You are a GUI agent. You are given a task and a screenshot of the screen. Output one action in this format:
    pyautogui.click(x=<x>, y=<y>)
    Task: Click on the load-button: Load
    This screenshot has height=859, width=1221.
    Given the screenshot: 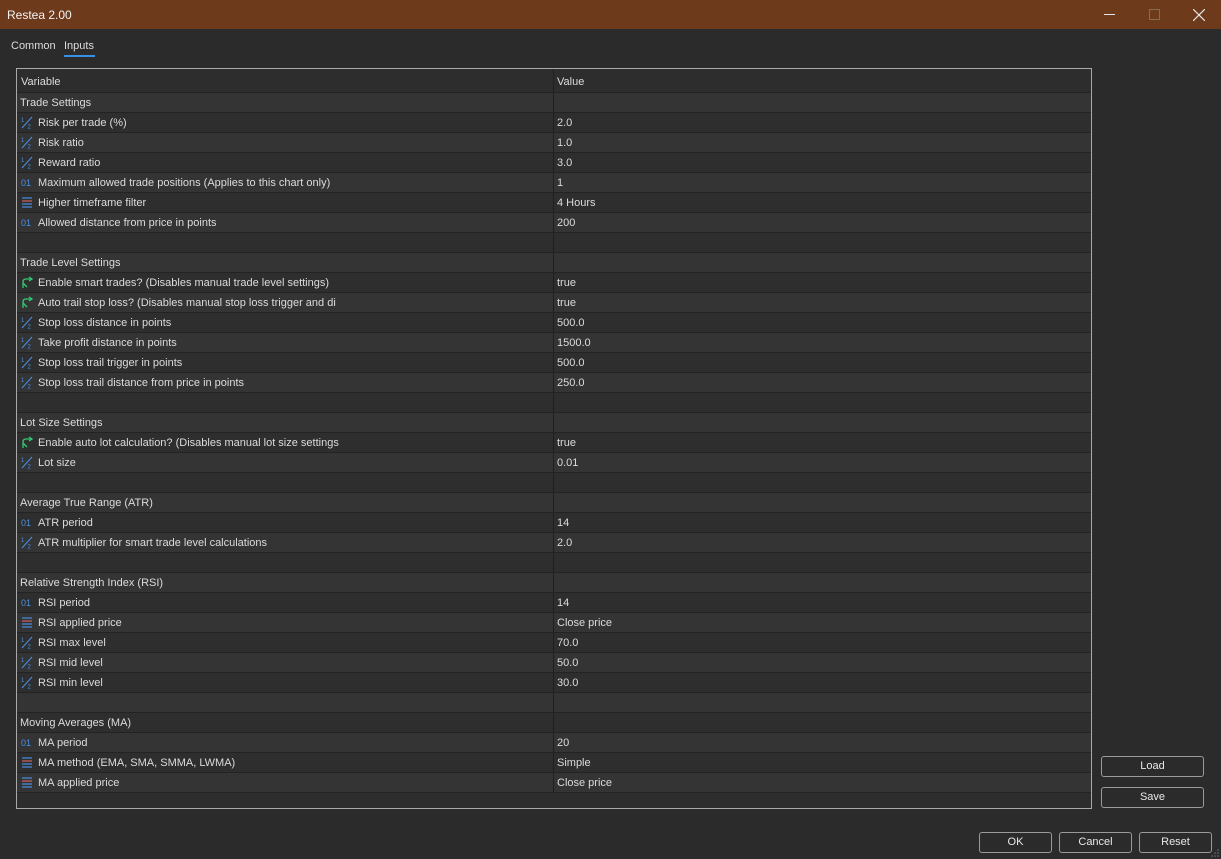 What is the action you would take?
    pyautogui.click(x=1152, y=766)
    